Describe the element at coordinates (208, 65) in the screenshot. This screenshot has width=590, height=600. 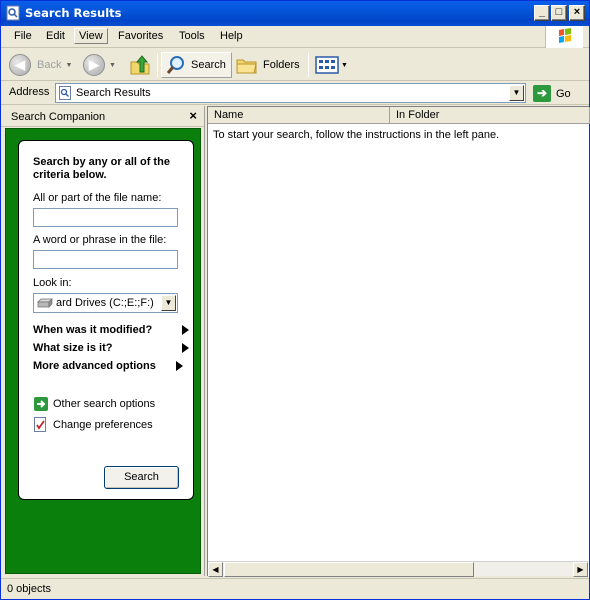
I see `search-label: Search` at that location.